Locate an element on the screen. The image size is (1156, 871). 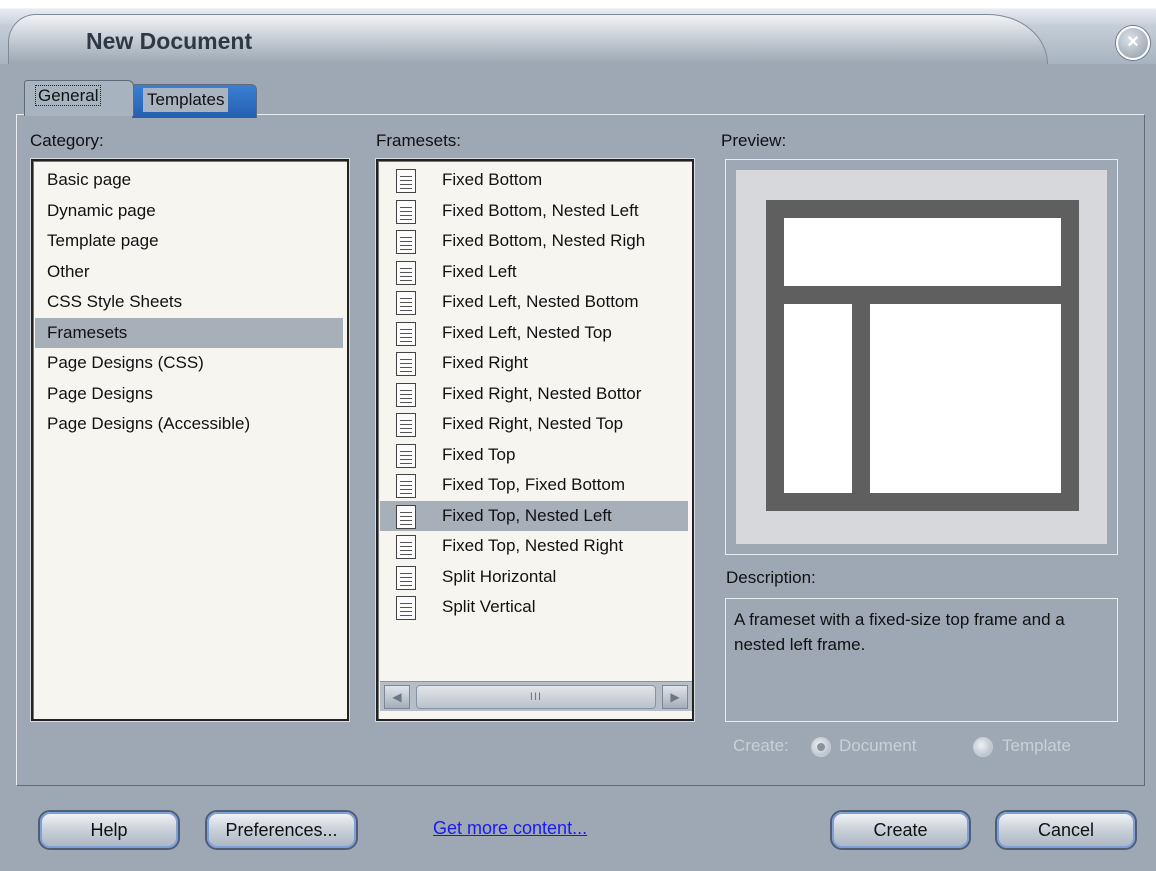
frameset-item: Fixed Right, Nested Bottor is located at coordinates (534, 394).